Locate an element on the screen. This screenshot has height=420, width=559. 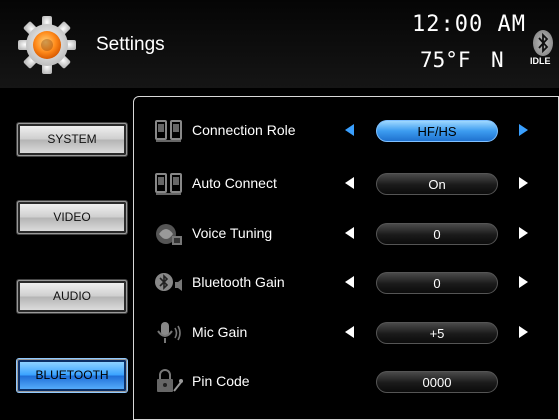
menu-button-system: SYSTEM is located at coordinates (72, 139).